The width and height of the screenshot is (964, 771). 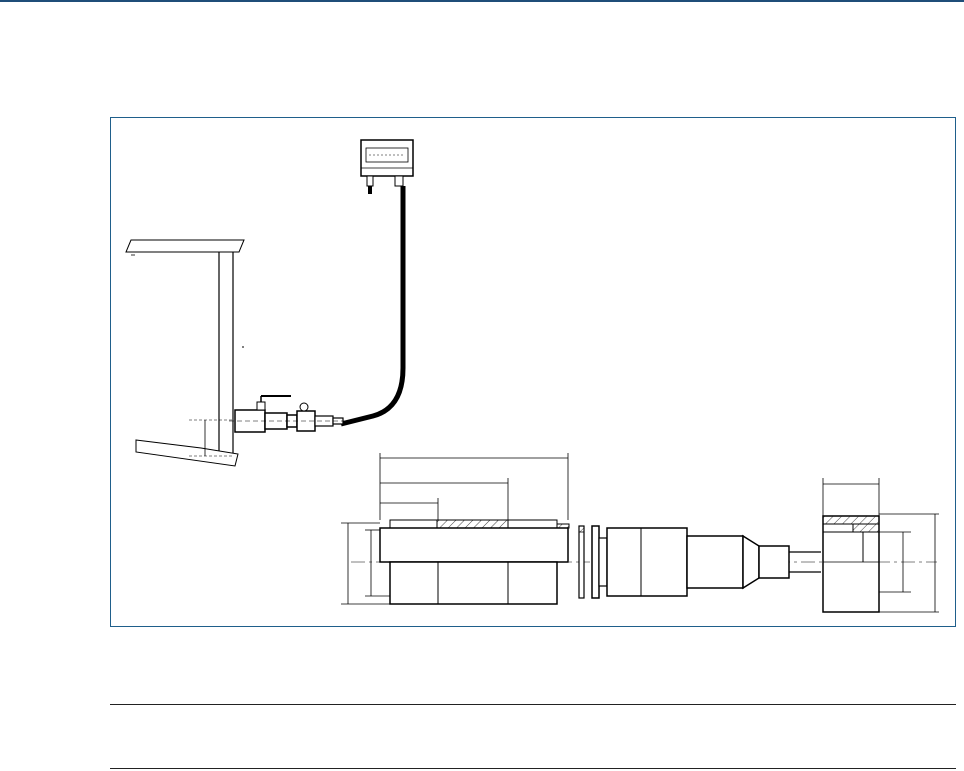 I want to click on ball-valve, so click(x=282, y=403).